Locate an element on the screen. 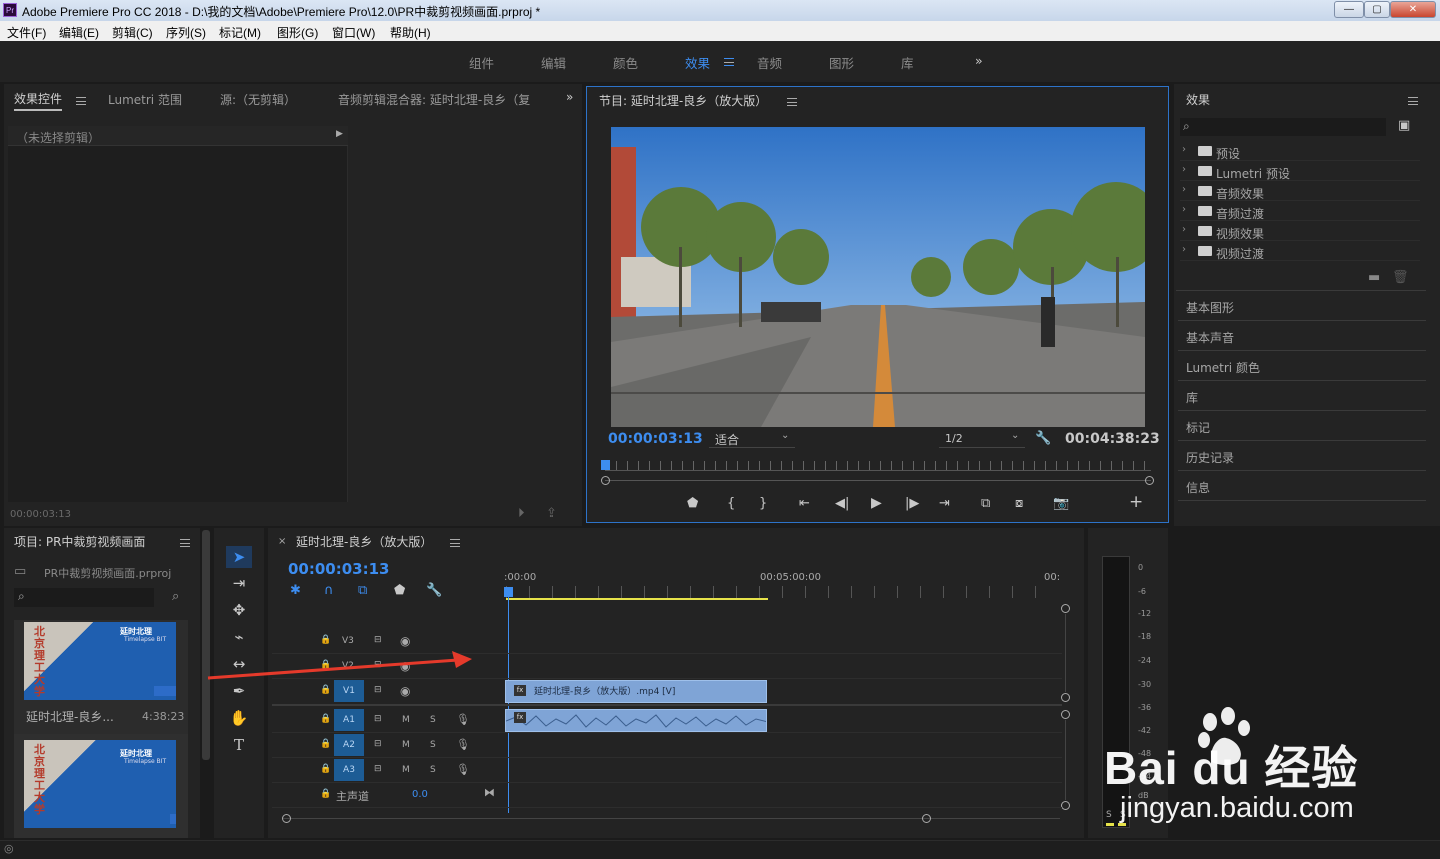 This screenshot has height=859, width=1440. master-volume-value: 0.0 is located at coordinates (420, 794).